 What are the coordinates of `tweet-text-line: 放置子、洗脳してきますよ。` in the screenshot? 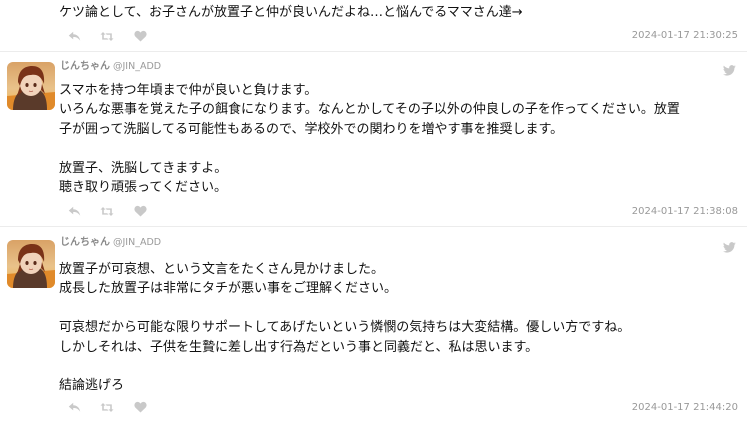 It's located at (143, 168).